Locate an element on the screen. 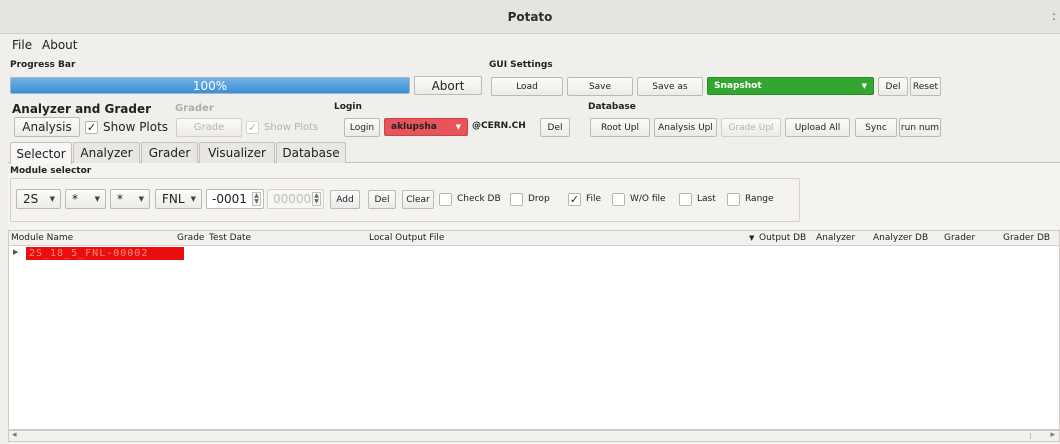  snapshot-value: Snapshot is located at coordinates (738, 86).